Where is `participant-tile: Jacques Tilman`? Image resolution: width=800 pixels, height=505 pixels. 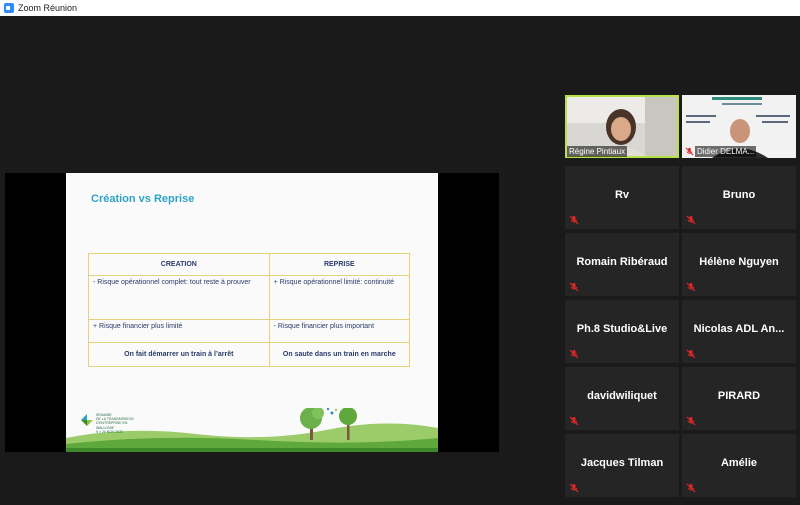
participant-tile: Jacques Tilman is located at coordinates (622, 465).